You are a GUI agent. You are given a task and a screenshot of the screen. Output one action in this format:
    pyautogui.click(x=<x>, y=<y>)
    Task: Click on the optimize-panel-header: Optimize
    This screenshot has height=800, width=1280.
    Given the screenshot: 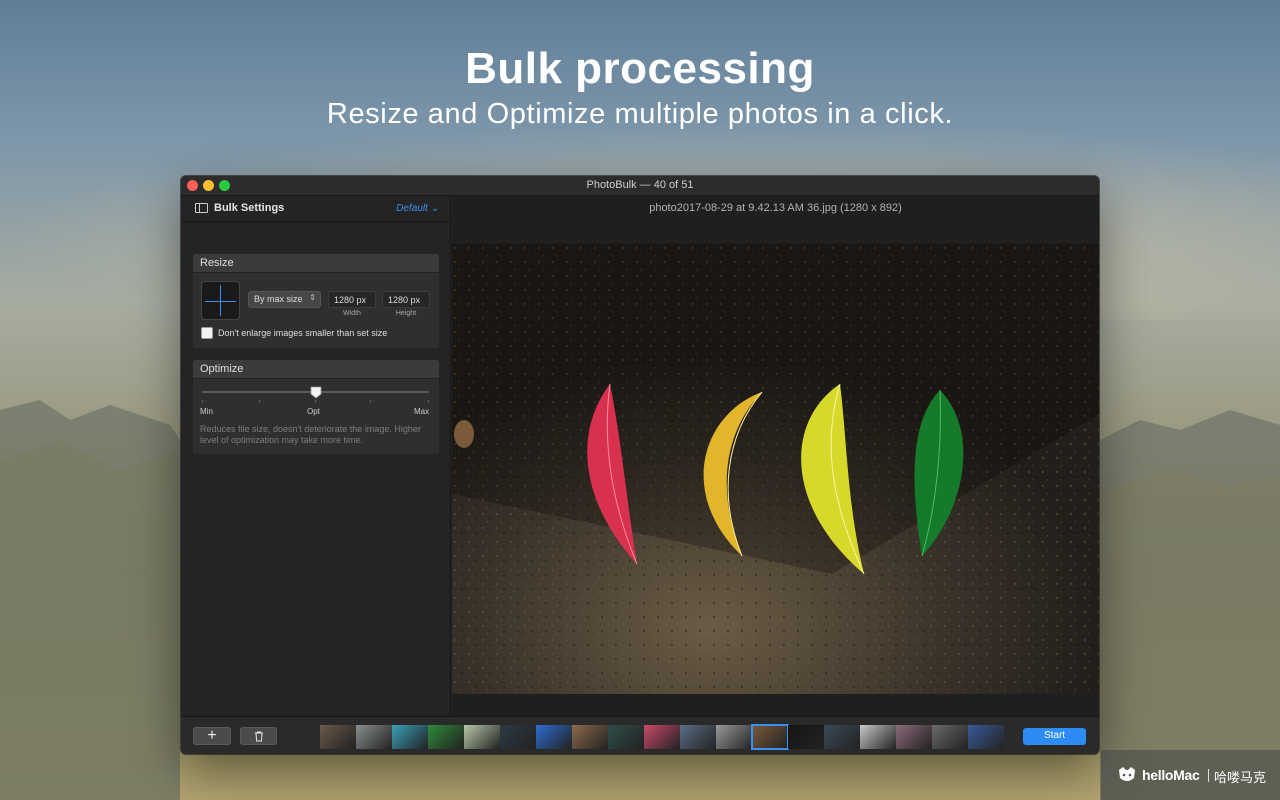 What is the action you would take?
    pyautogui.click(x=316, y=369)
    